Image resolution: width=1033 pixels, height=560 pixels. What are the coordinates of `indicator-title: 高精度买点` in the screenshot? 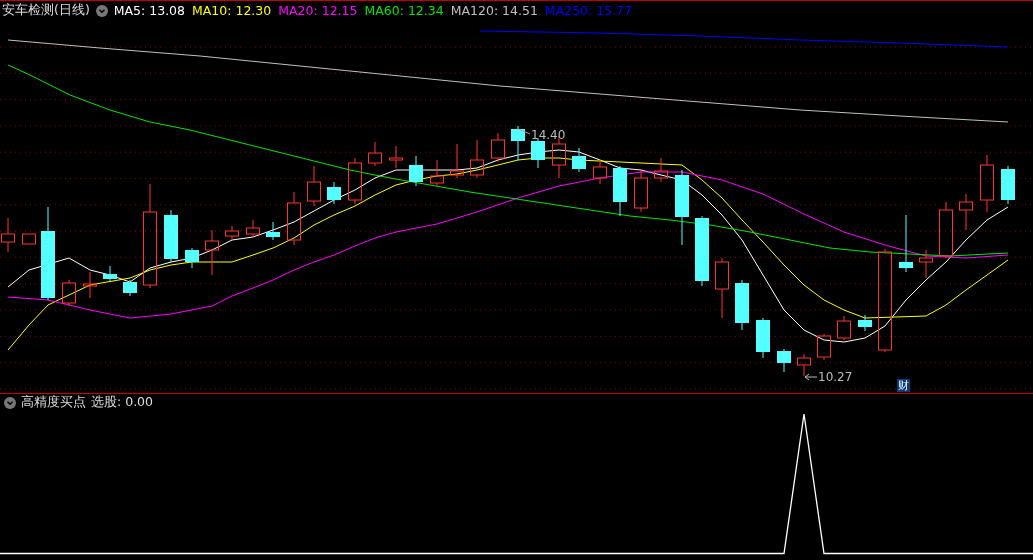 It's located at (53, 402).